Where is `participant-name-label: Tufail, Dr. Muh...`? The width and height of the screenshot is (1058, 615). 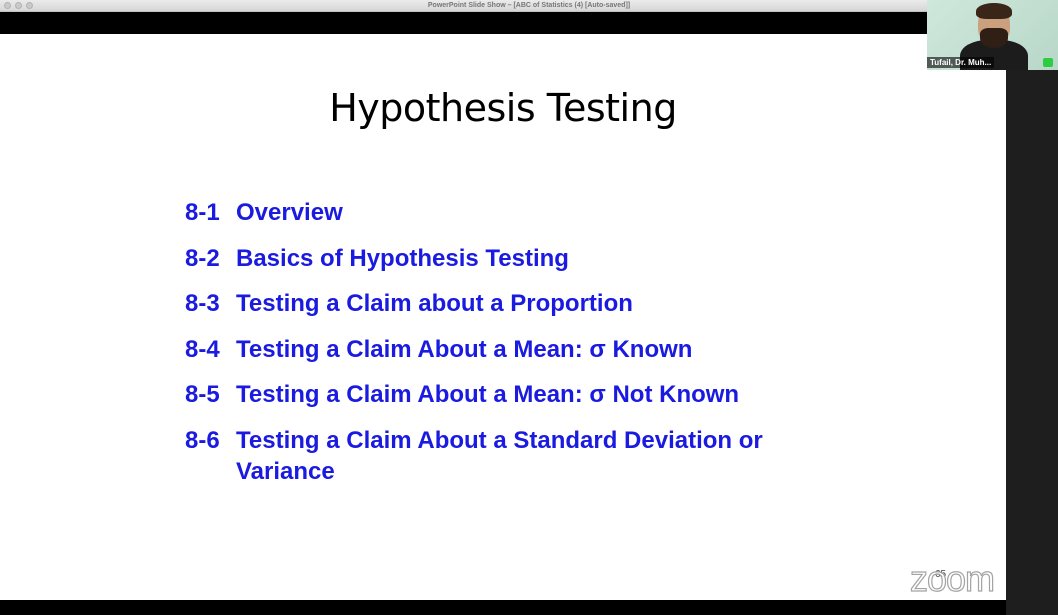 participant-name-label: Tufail, Dr. Muh... is located at coordinates (961, 62).